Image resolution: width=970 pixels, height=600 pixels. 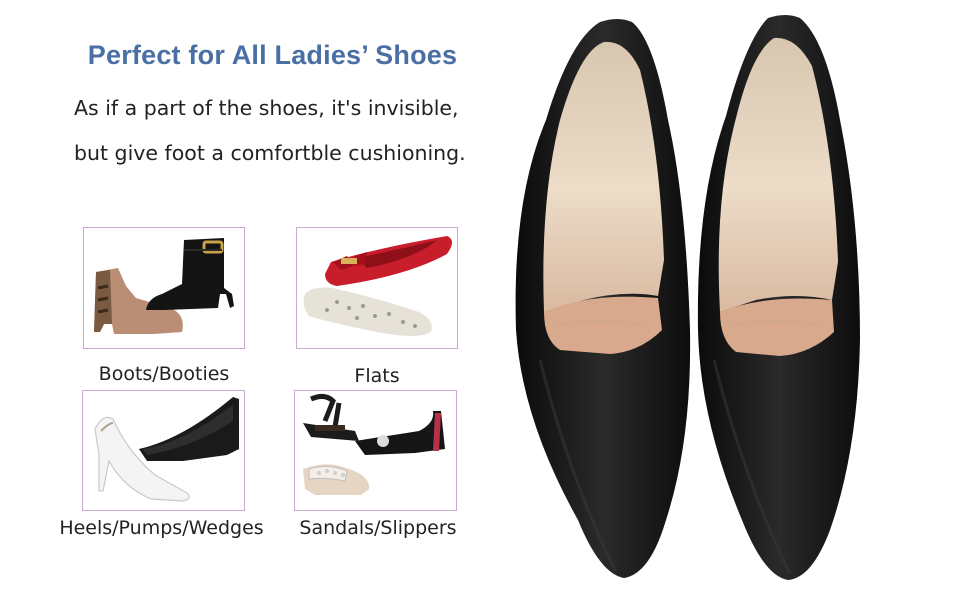 I want to click on boots-photo, so click(x=164, y=286).